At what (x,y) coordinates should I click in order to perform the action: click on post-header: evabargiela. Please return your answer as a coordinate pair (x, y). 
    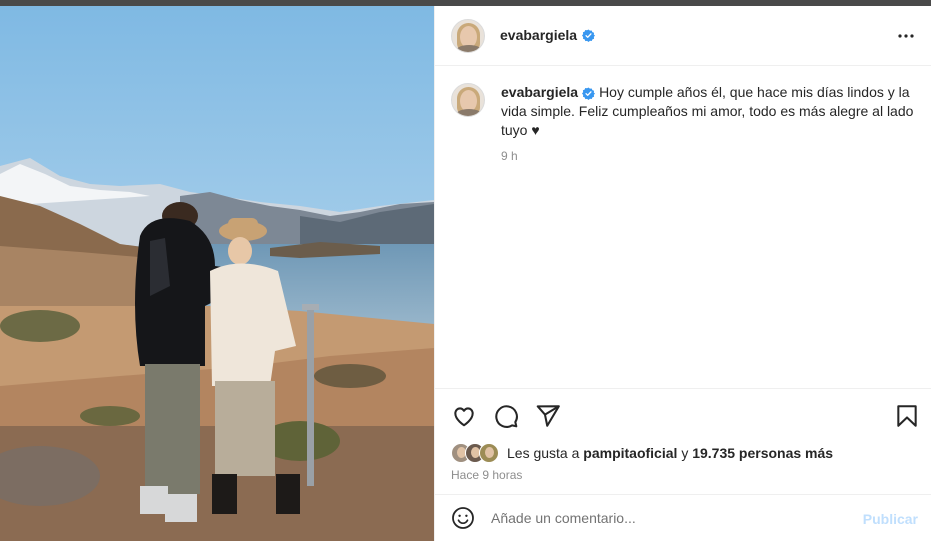
    Looking at the image, I should click on (683, 36).